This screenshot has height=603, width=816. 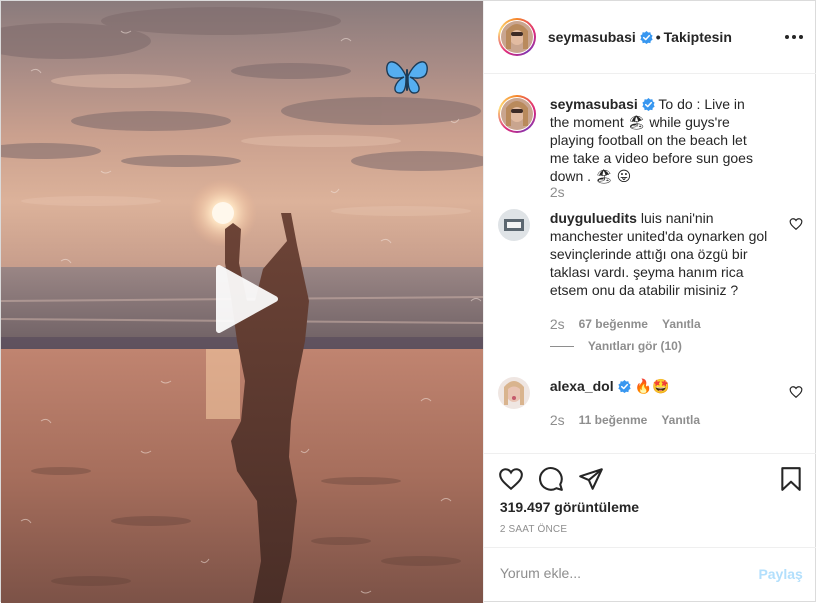 I want to click on comment-item: alexa_dol 🔥🤩, so click(x=650, y=397).